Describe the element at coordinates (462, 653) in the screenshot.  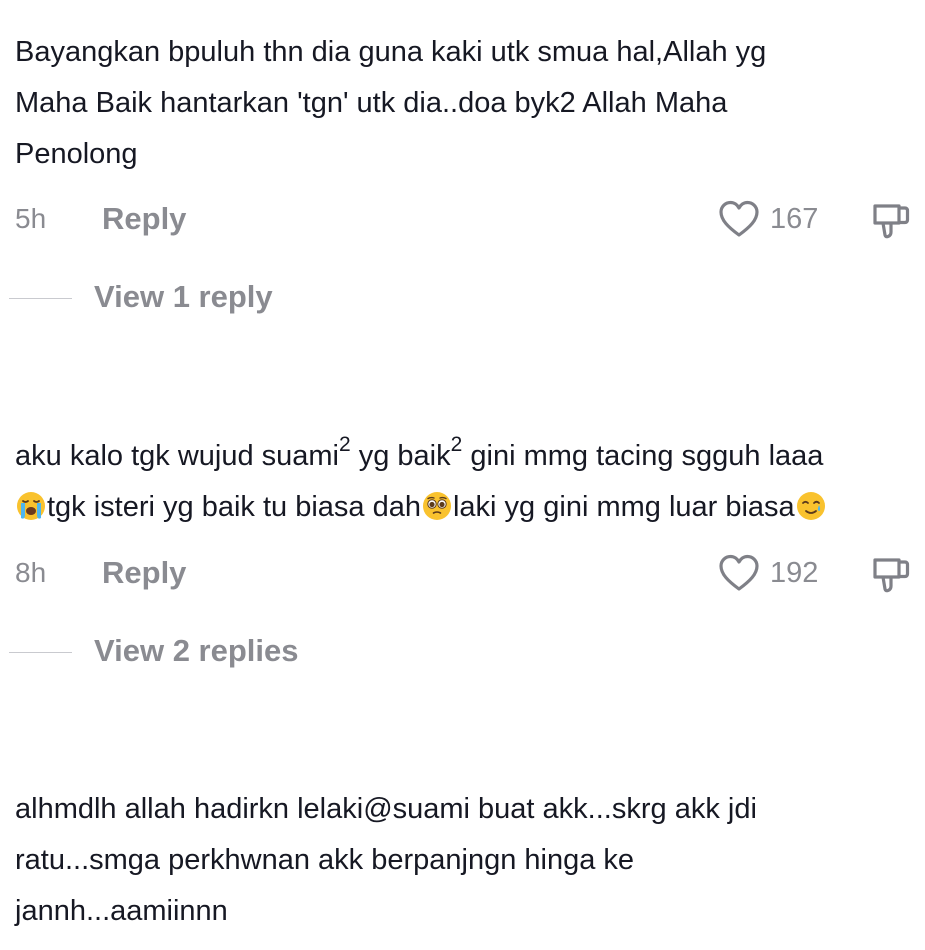
I see `view-replies-button: View 2 replies` at that location.